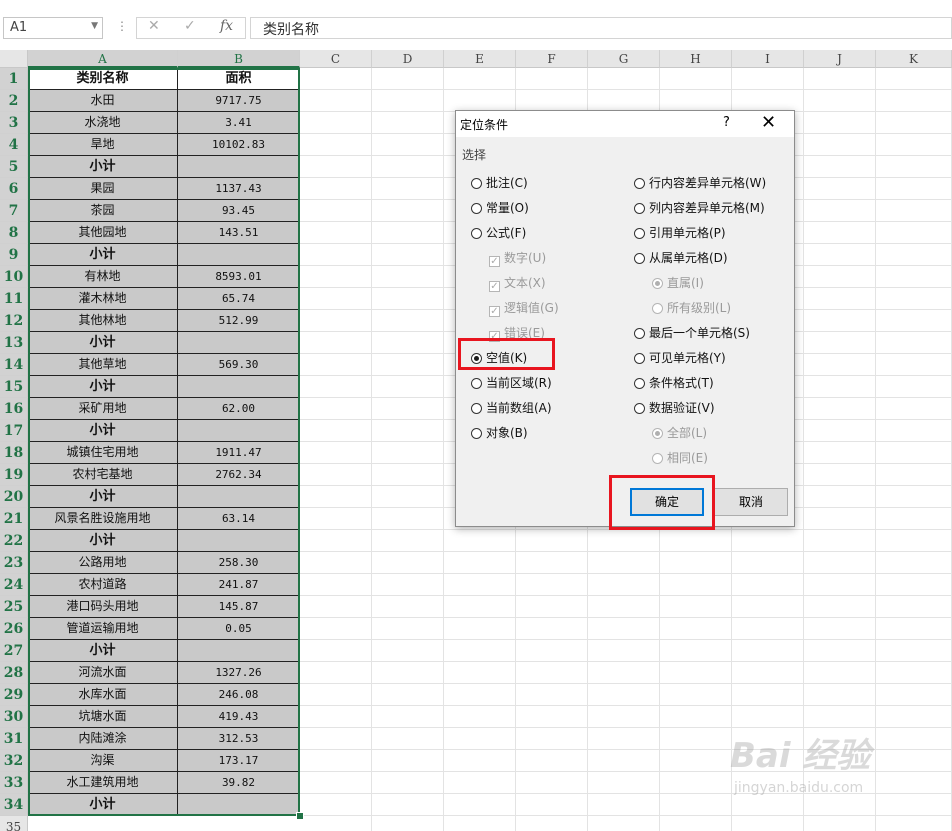 The height and width of the screenshot is (831, 952). Describe the element at coordinates (103, 189) in the screenshot. I see `table-cell: 果园` at that location.